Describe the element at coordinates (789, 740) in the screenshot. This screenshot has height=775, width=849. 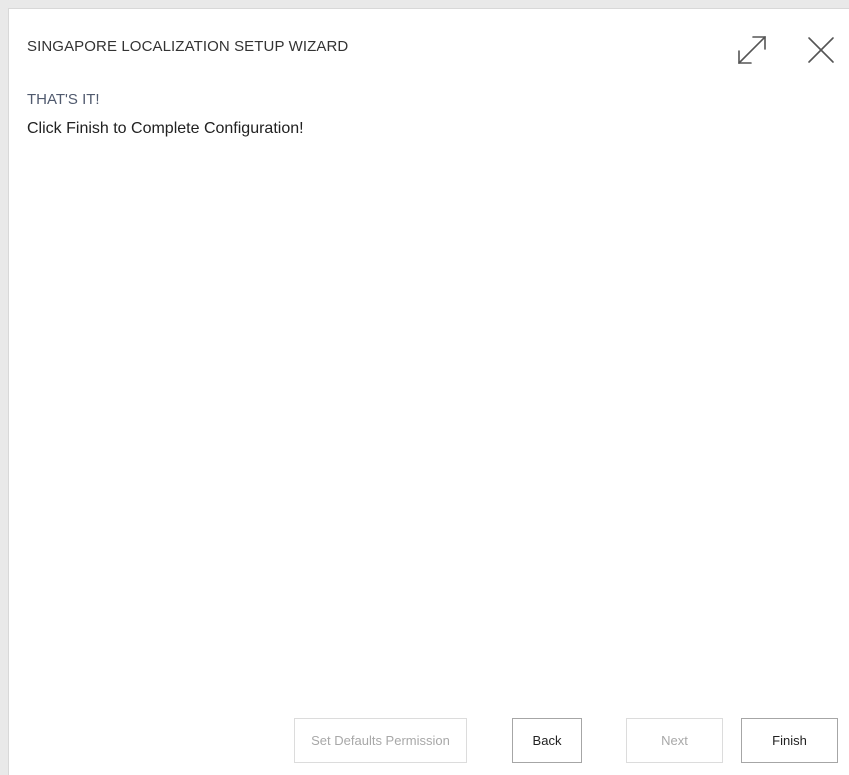
I see `finish-button: Finish` at that location.